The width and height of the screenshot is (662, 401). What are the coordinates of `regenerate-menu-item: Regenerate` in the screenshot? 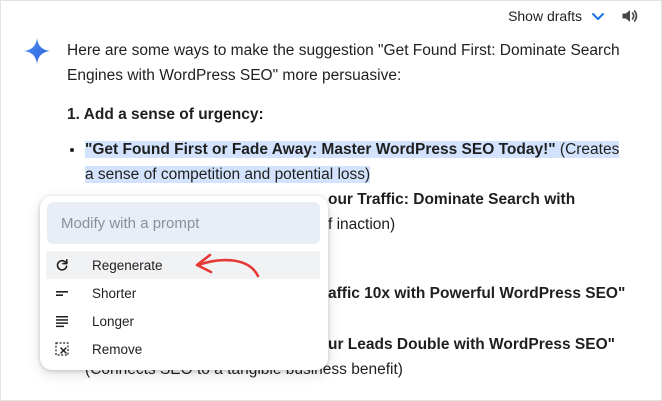 It's located at (183, 265).